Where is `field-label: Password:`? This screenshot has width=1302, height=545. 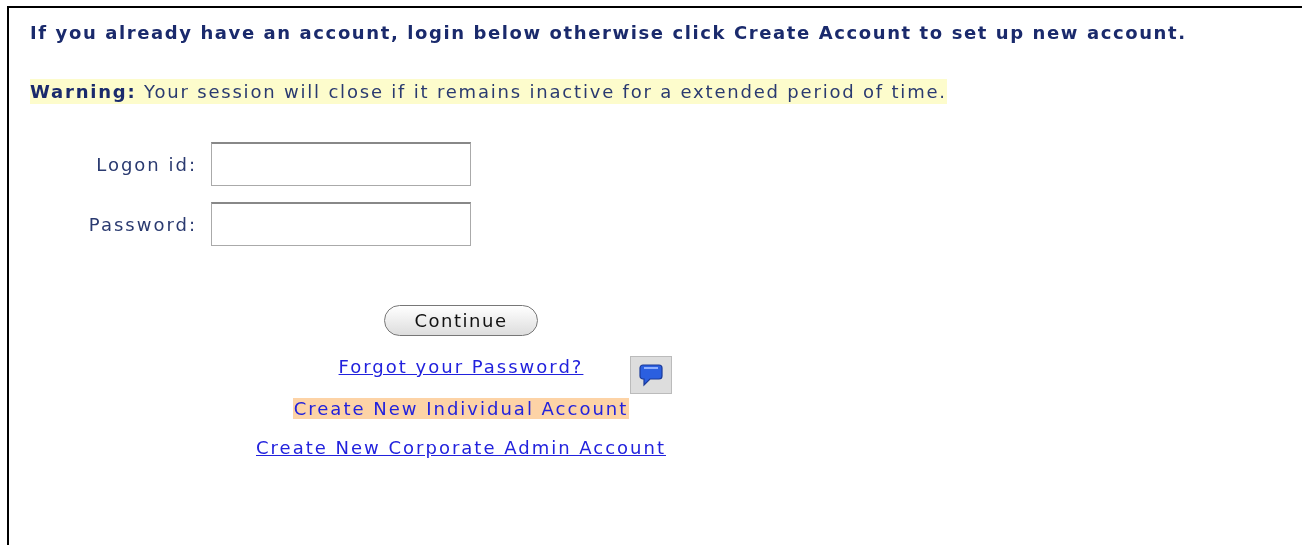 field-label: Password: is located at coordinates (142, 224).